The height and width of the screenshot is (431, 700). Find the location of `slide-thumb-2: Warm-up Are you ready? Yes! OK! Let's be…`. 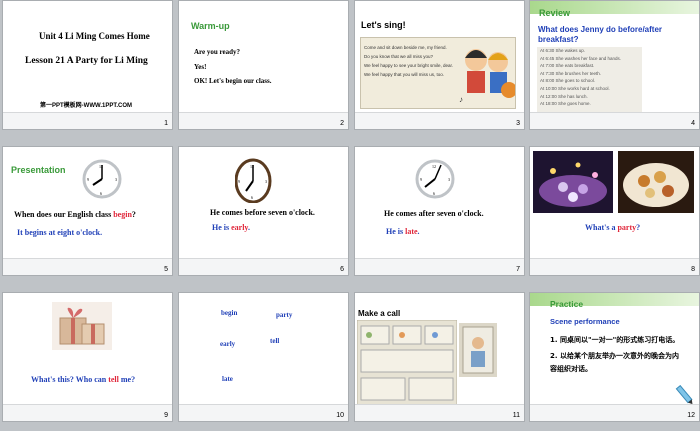

slide-thumb-2: Warm-up Are you ready? Yes! OK! Let's be… is located at coordinates (263, 65).